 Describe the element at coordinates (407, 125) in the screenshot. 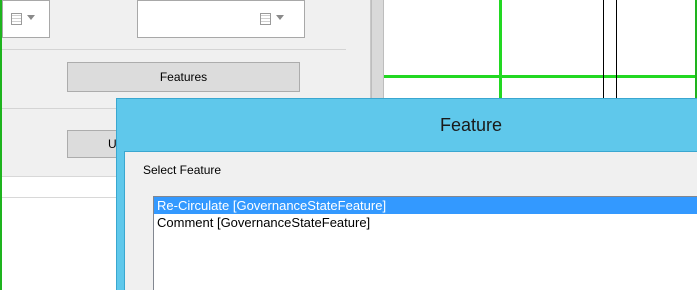

I see `dialog-title: Feature` at that location.